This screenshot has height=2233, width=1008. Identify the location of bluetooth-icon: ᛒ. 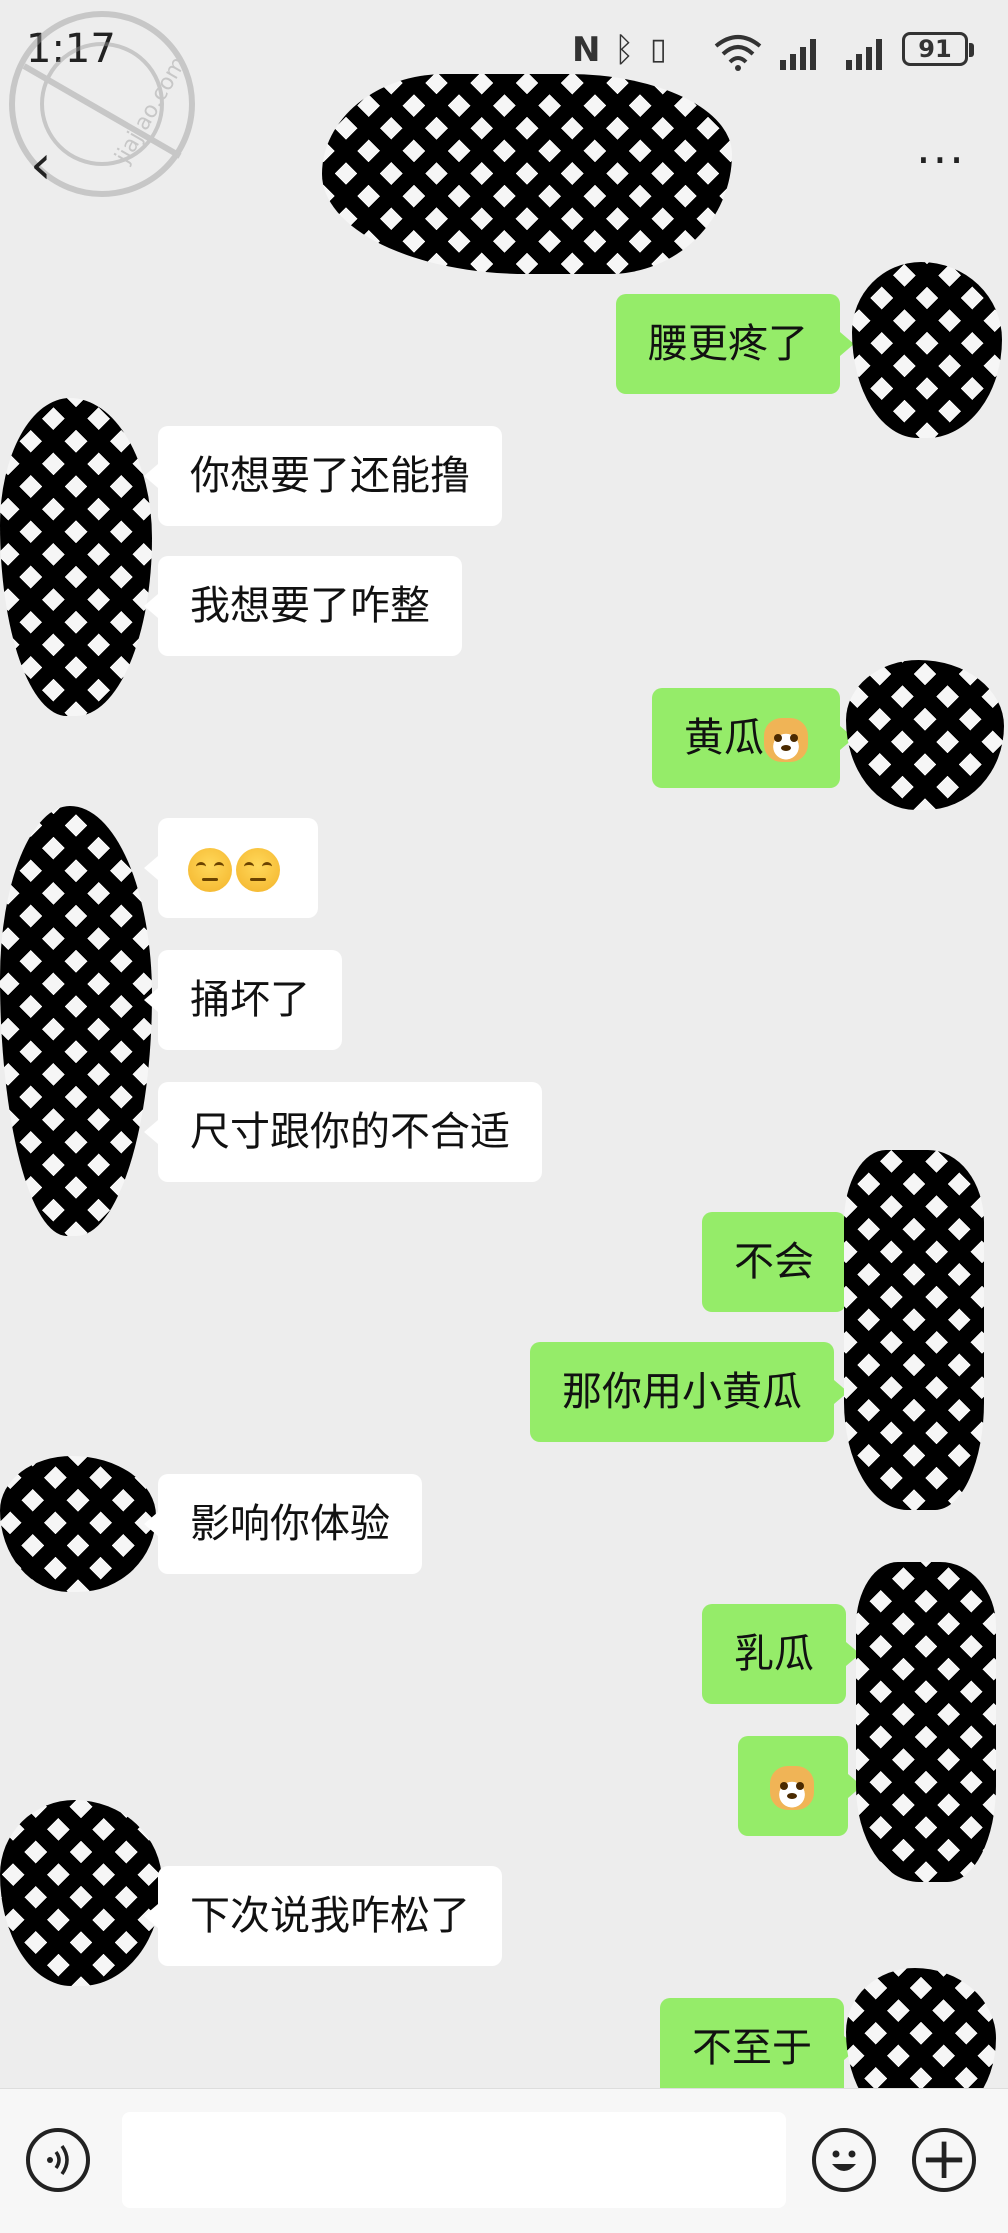
(624, 50).